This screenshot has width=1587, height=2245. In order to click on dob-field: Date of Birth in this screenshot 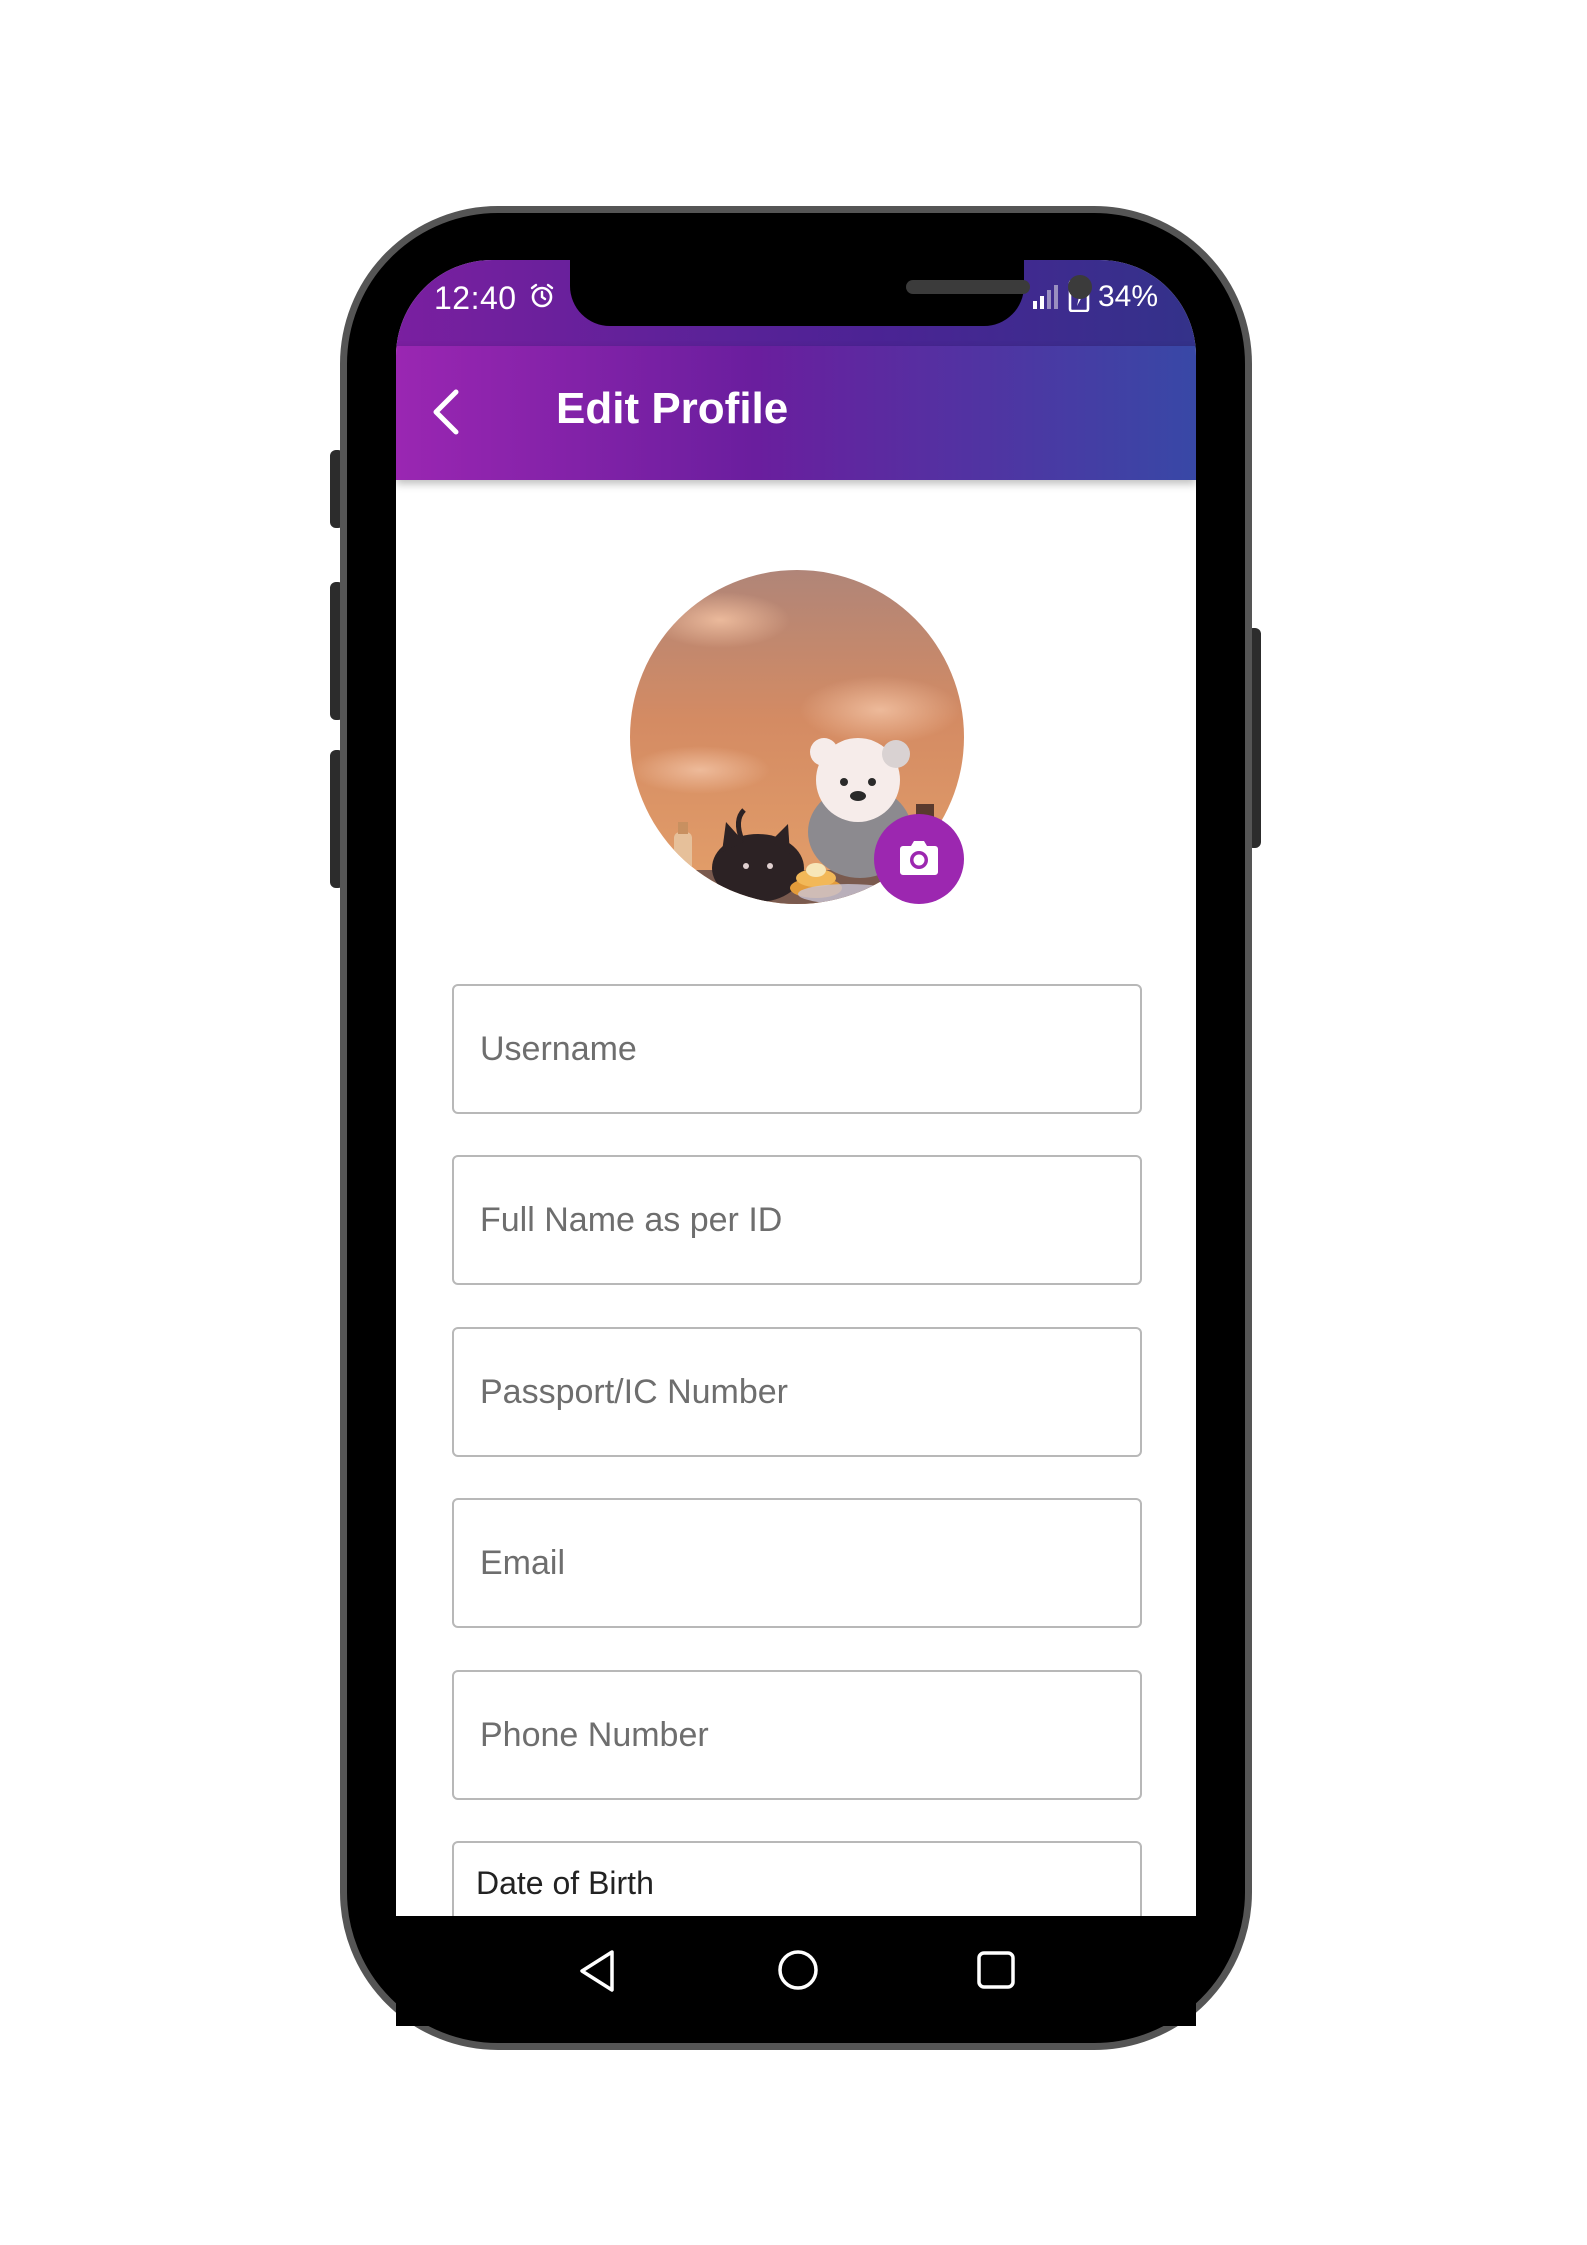, I will do `click(797, 1880)`.